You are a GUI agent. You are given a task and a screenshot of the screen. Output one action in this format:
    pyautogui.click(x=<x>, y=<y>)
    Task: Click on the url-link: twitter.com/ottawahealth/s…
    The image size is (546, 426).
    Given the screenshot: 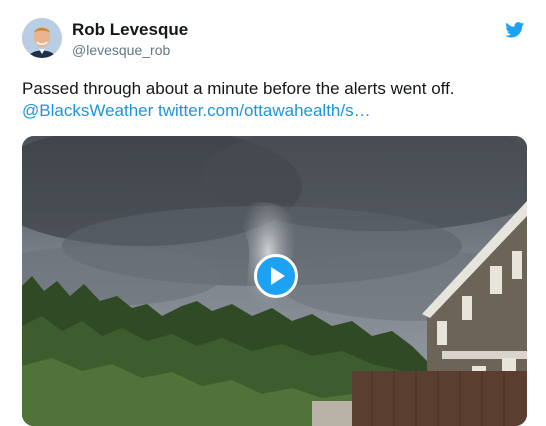 What is the action you would take?
    pyautogui.click(x=264, y=110)
    